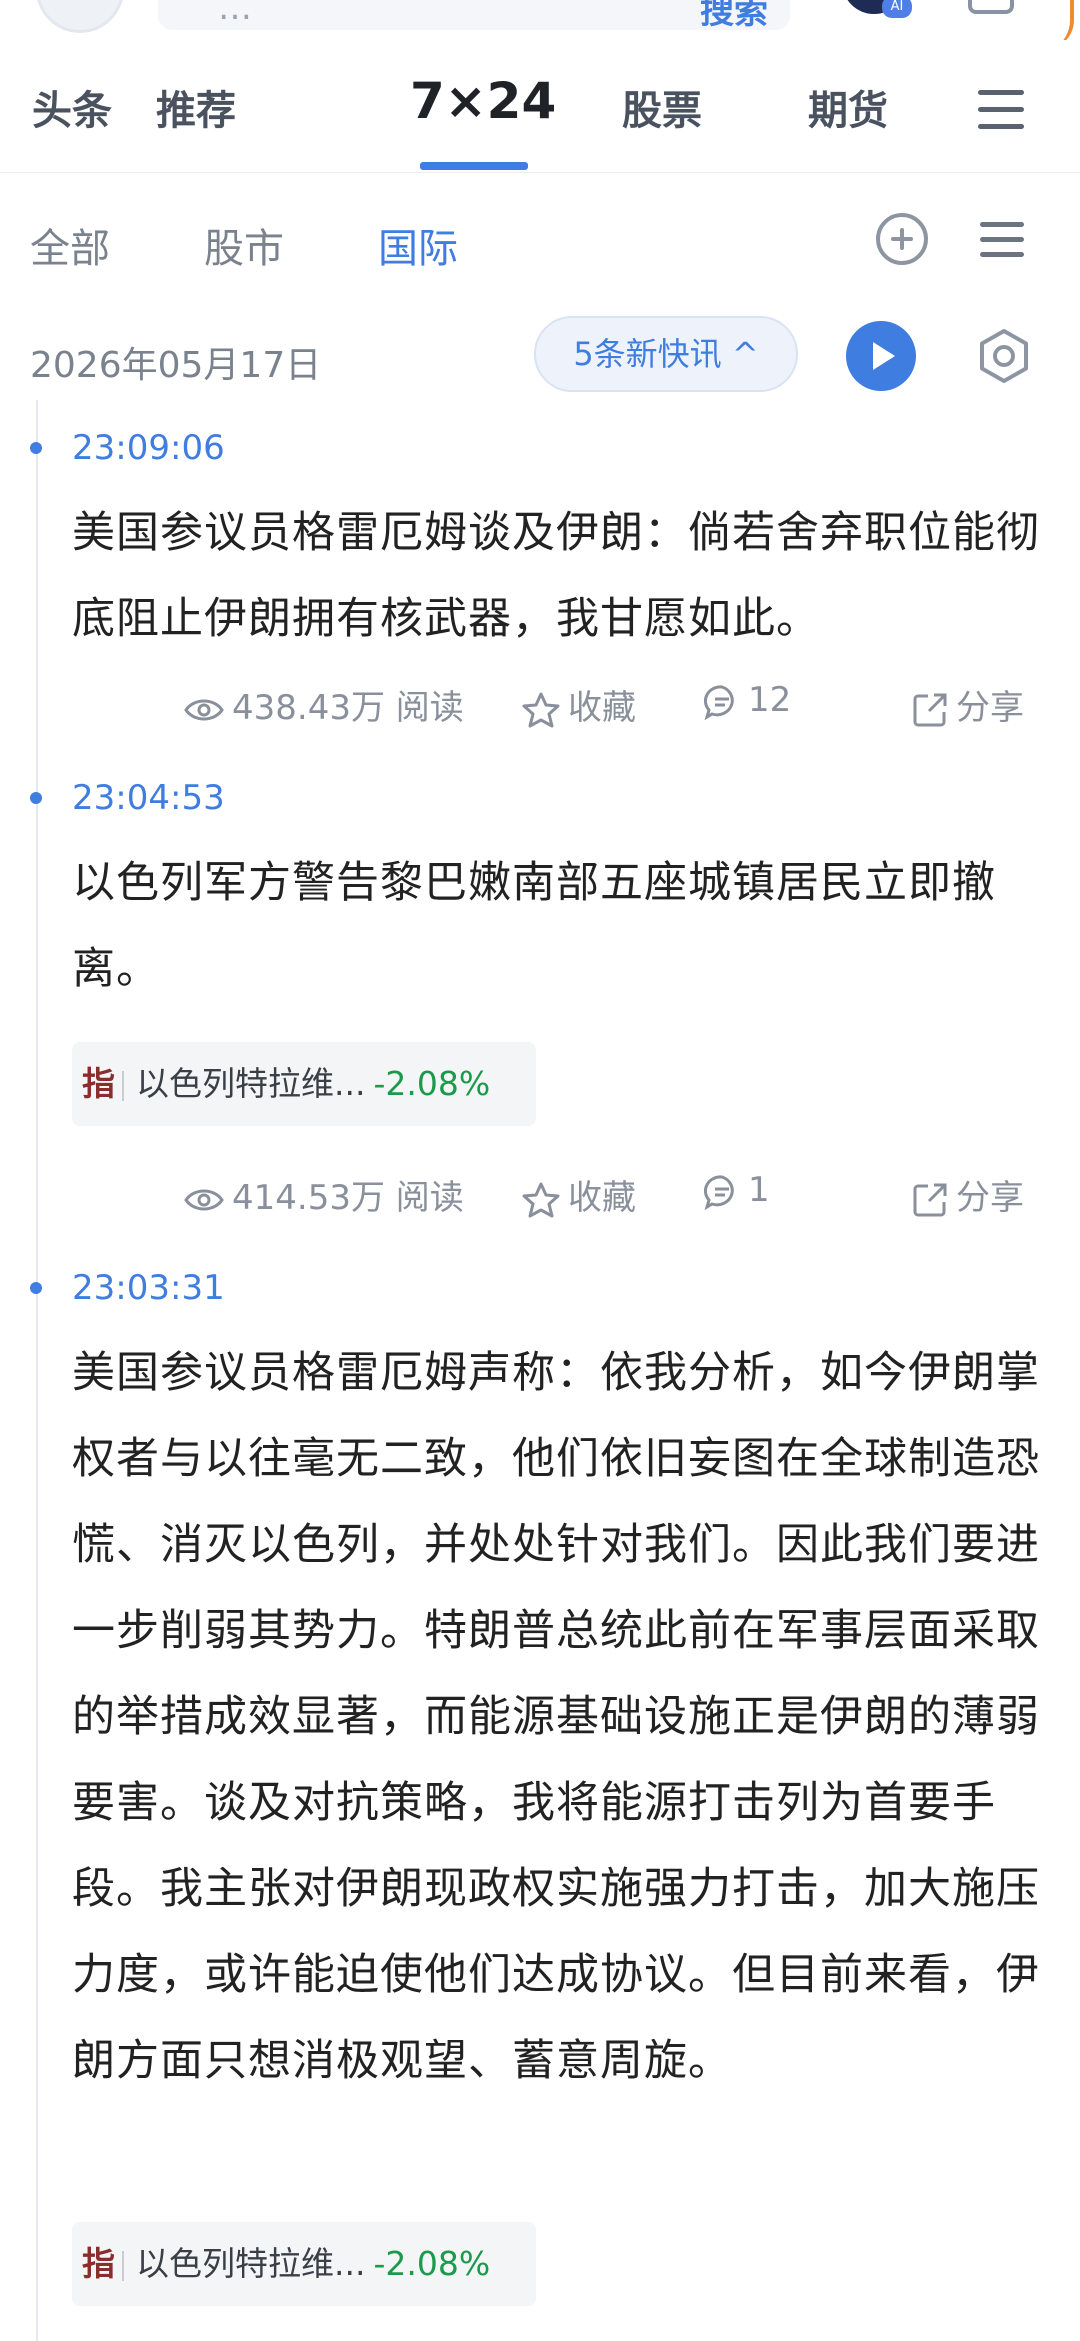 The image size is (1080, 2341). What do you see at coordinates (1004, 356) in the screenshot?
I see `settings-icon` at bounding box center [1004, 356].